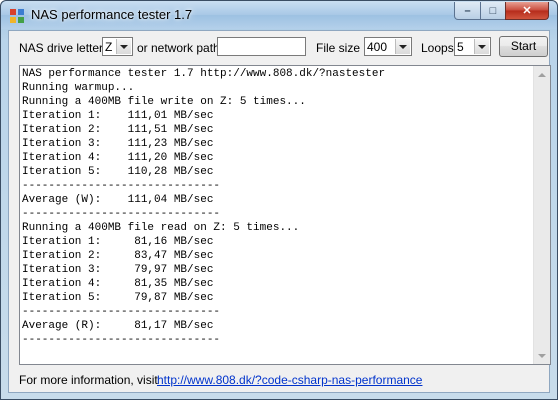 This screenshot has width=558, height=400. I want to click on drive-letter-select: Z, so click(117, 46).